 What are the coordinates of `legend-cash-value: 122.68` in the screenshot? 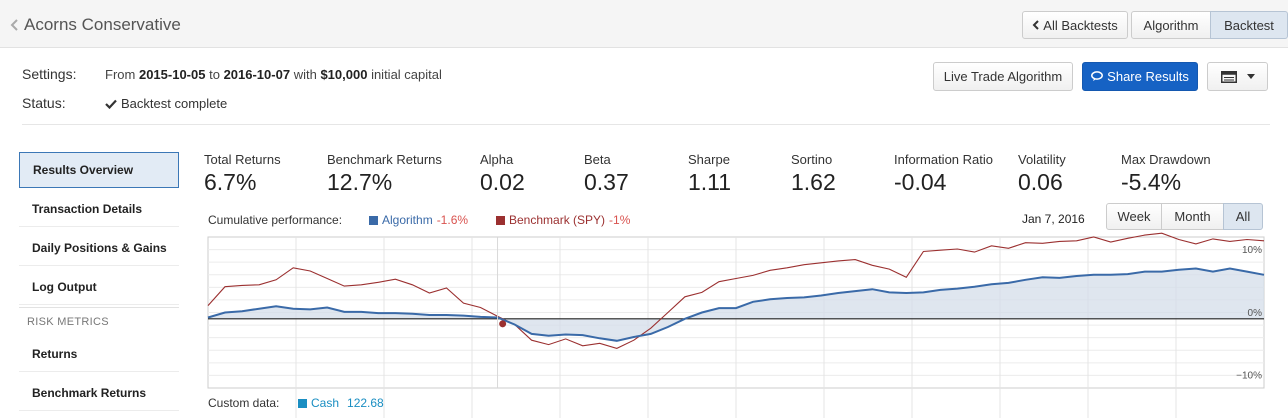 It's located at (365, 403).